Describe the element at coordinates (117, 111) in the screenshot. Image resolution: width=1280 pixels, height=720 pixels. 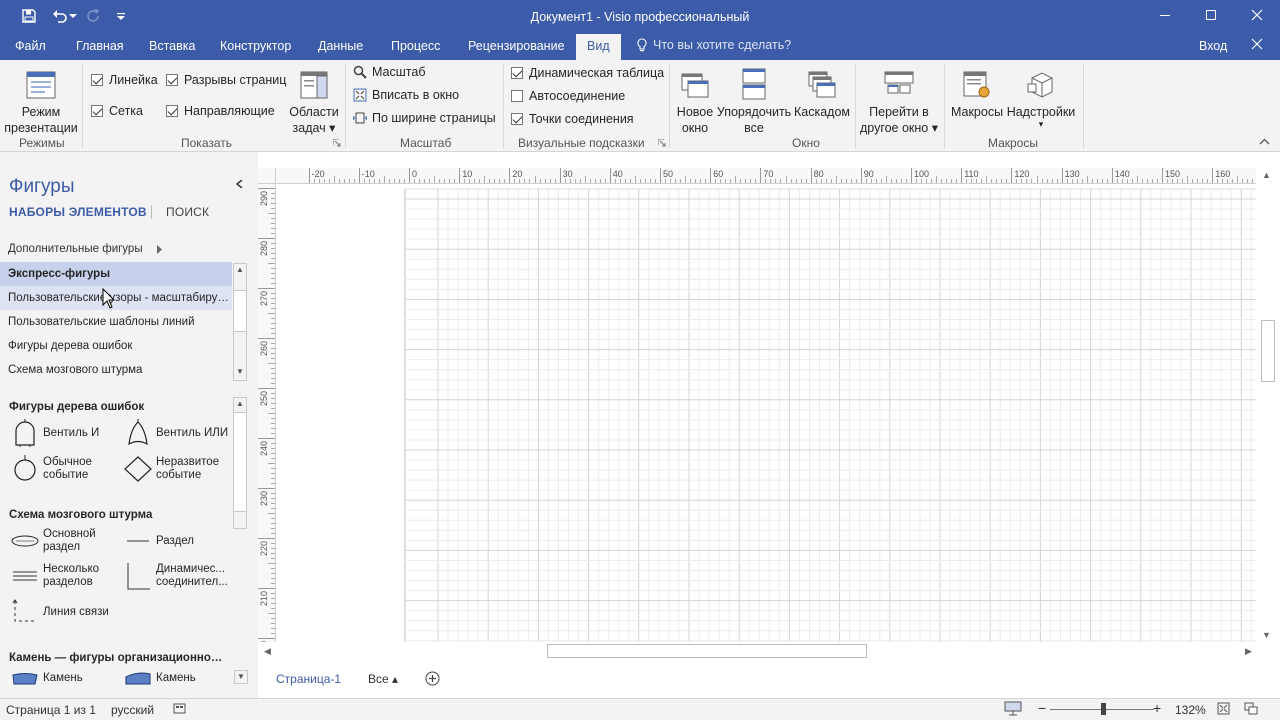
I see `grid-checkbox: Сетка` at that location.